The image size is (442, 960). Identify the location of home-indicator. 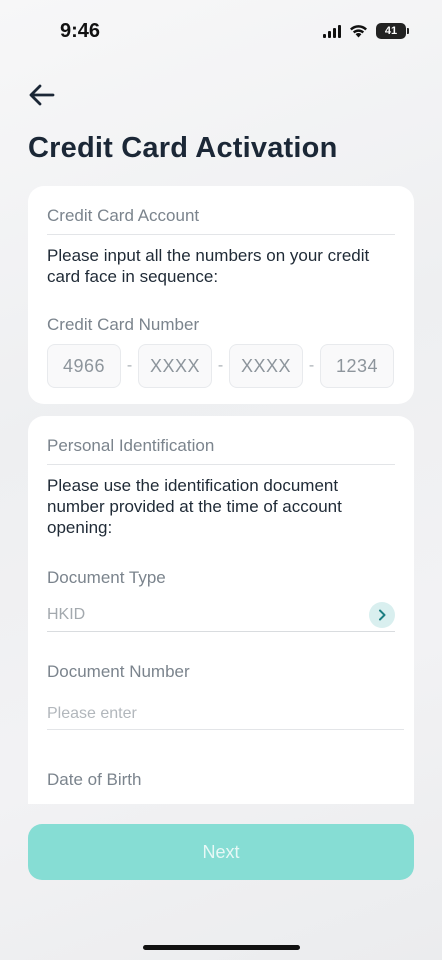
(221, 947).